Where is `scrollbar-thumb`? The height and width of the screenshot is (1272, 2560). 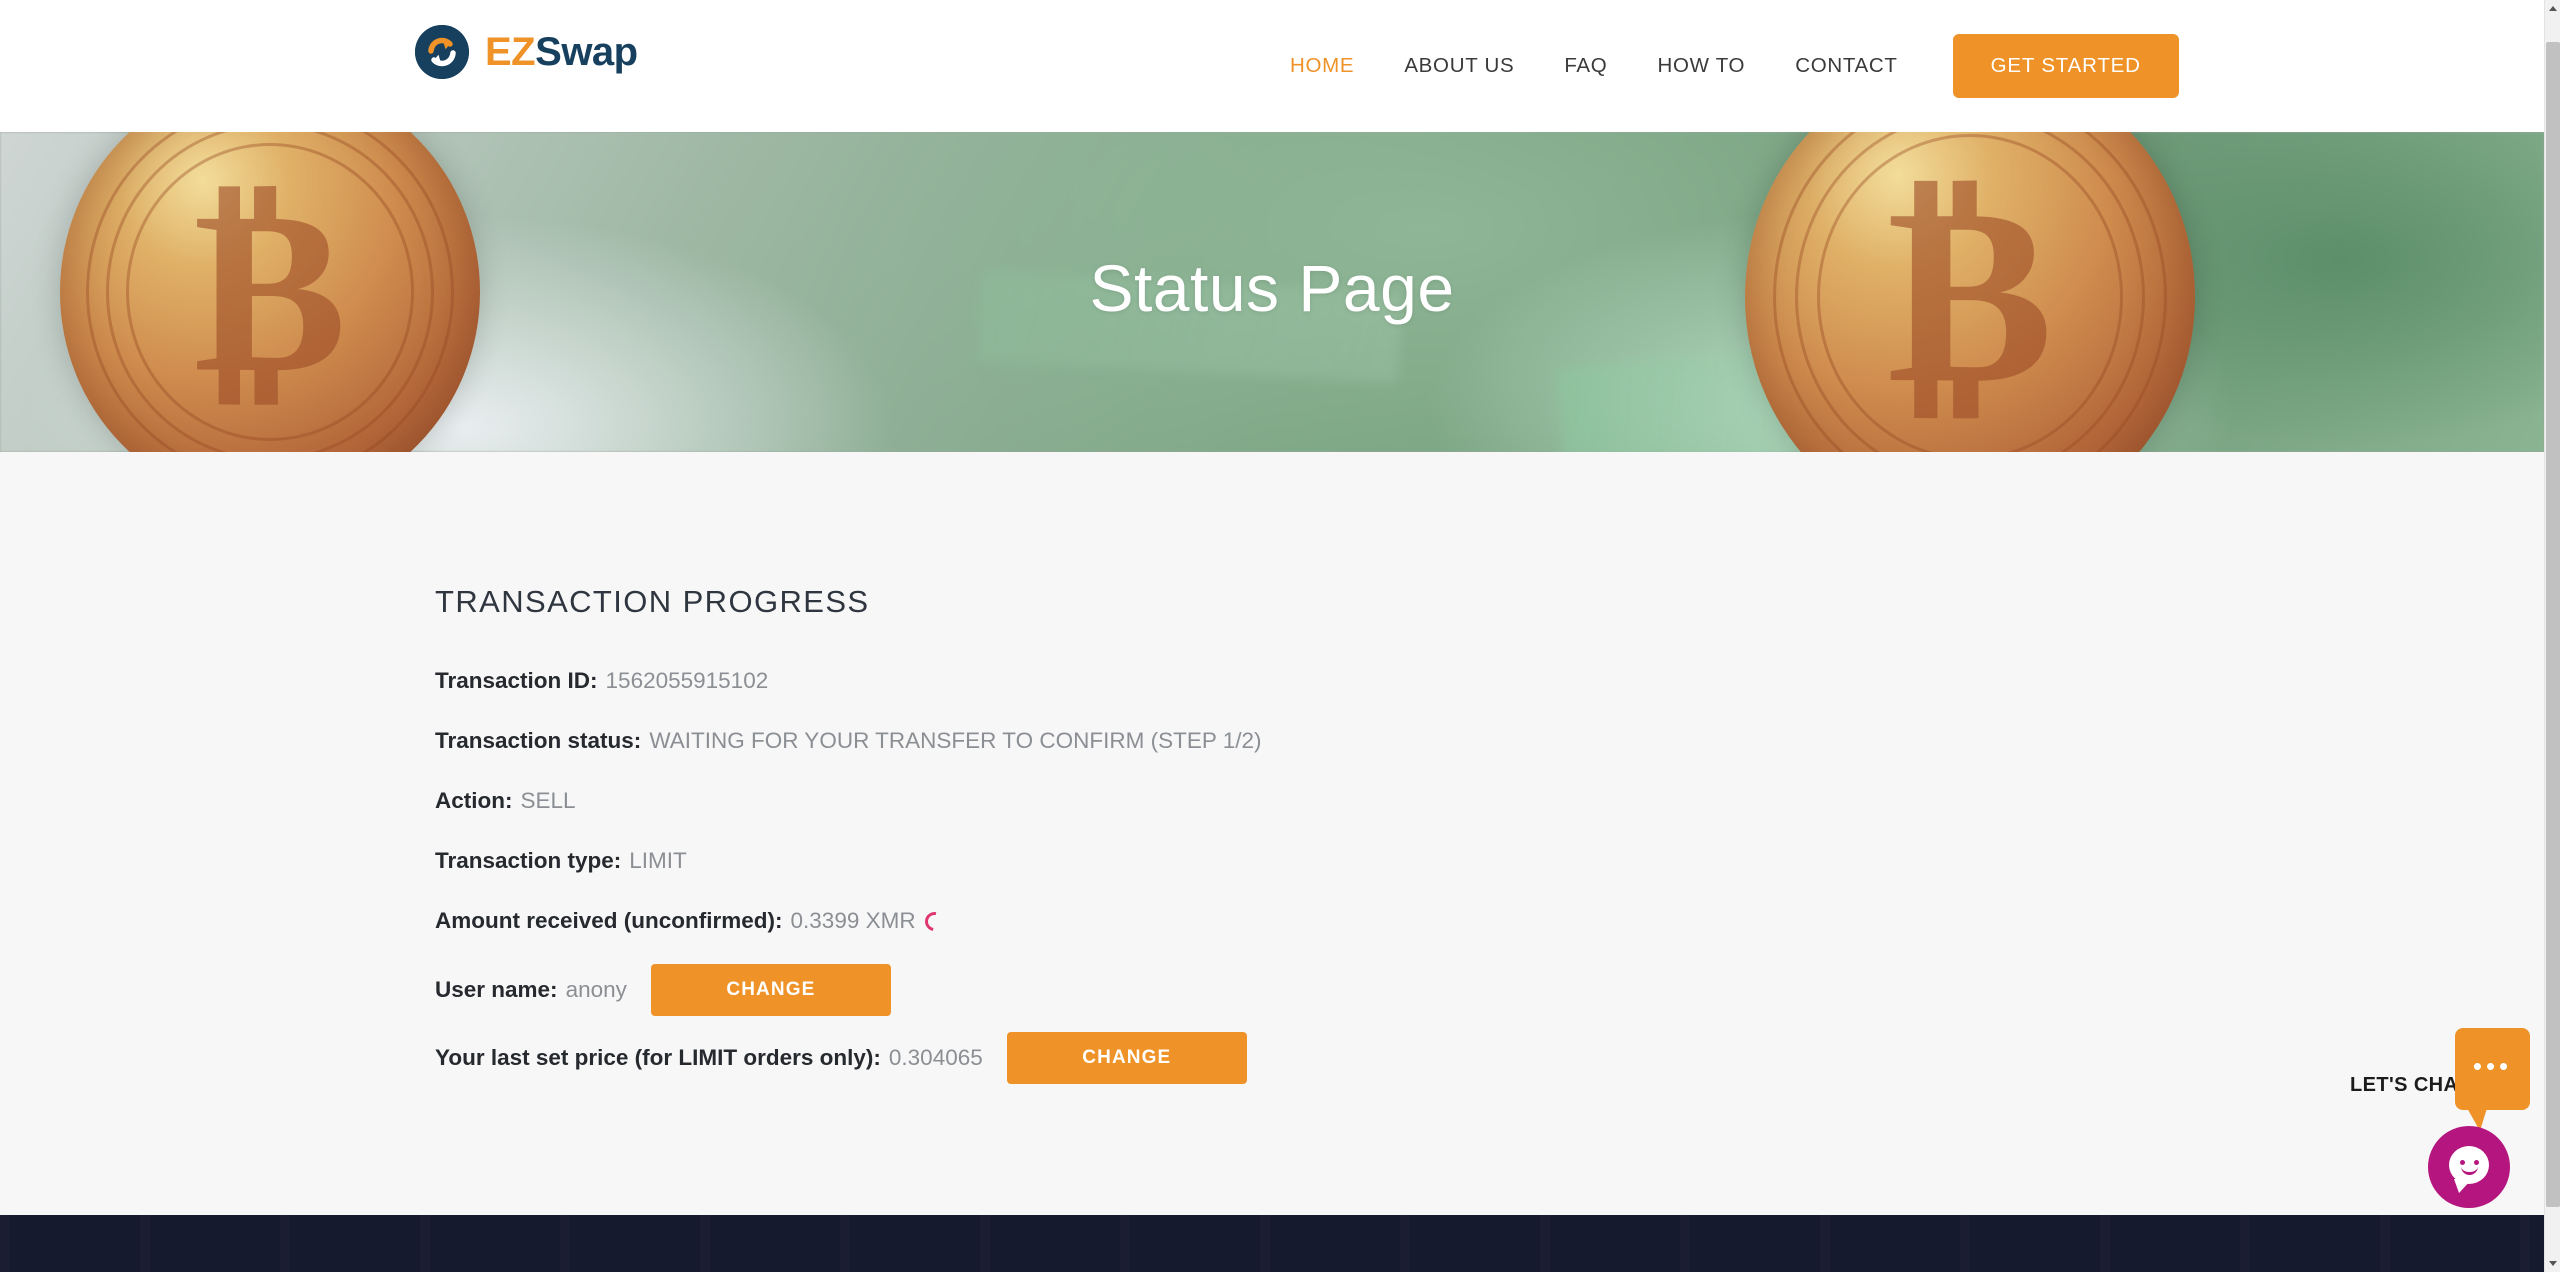 scrollbar-thumb is located at coordinates (2553, 624).